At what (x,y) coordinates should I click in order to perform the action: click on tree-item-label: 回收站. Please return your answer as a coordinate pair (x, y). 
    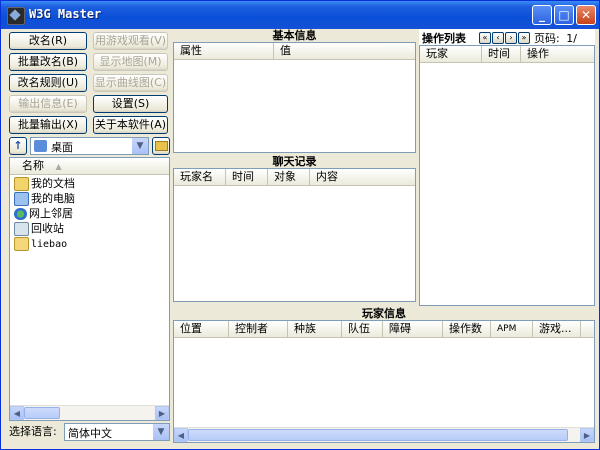
    Looking at the image, I should click on (47, 228).